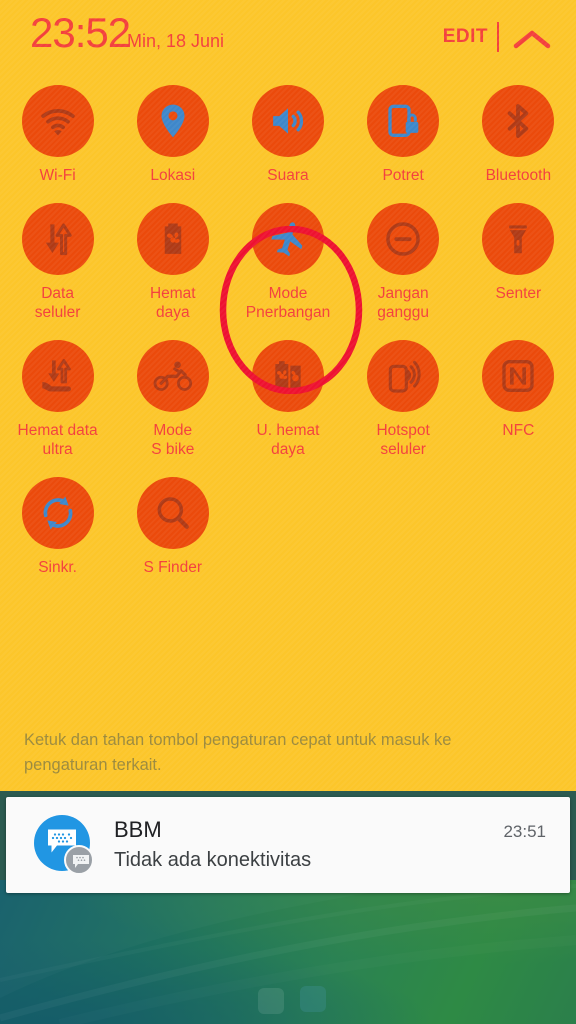 Image resolution: width=576 pixels, height=1024 pixels. I want to click on toggle-hemat-daya: Hemat daya, so click(172, 271).